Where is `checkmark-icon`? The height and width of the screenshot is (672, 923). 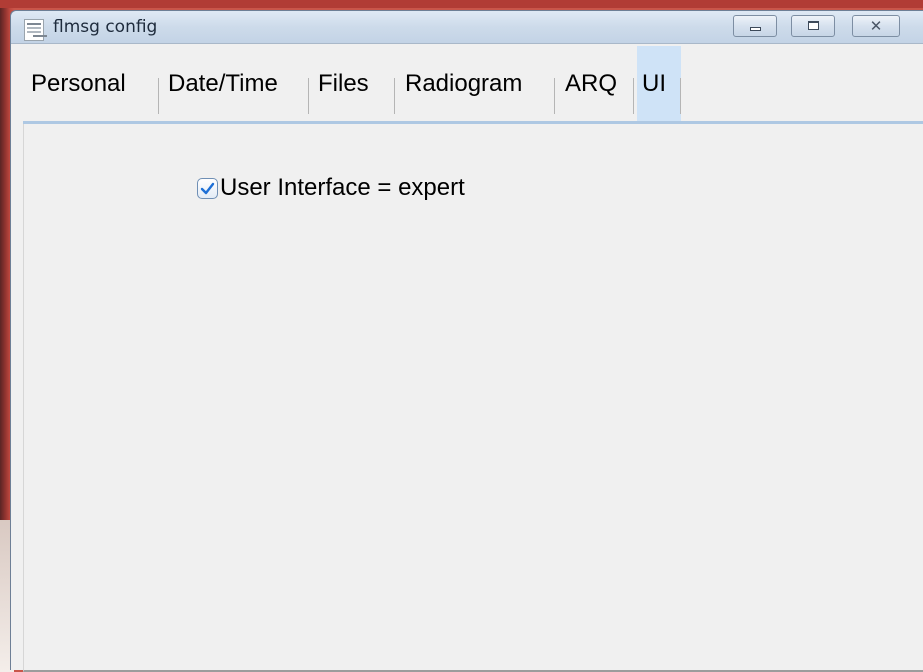 checkmark-icon is located at coordinates (207, 188).